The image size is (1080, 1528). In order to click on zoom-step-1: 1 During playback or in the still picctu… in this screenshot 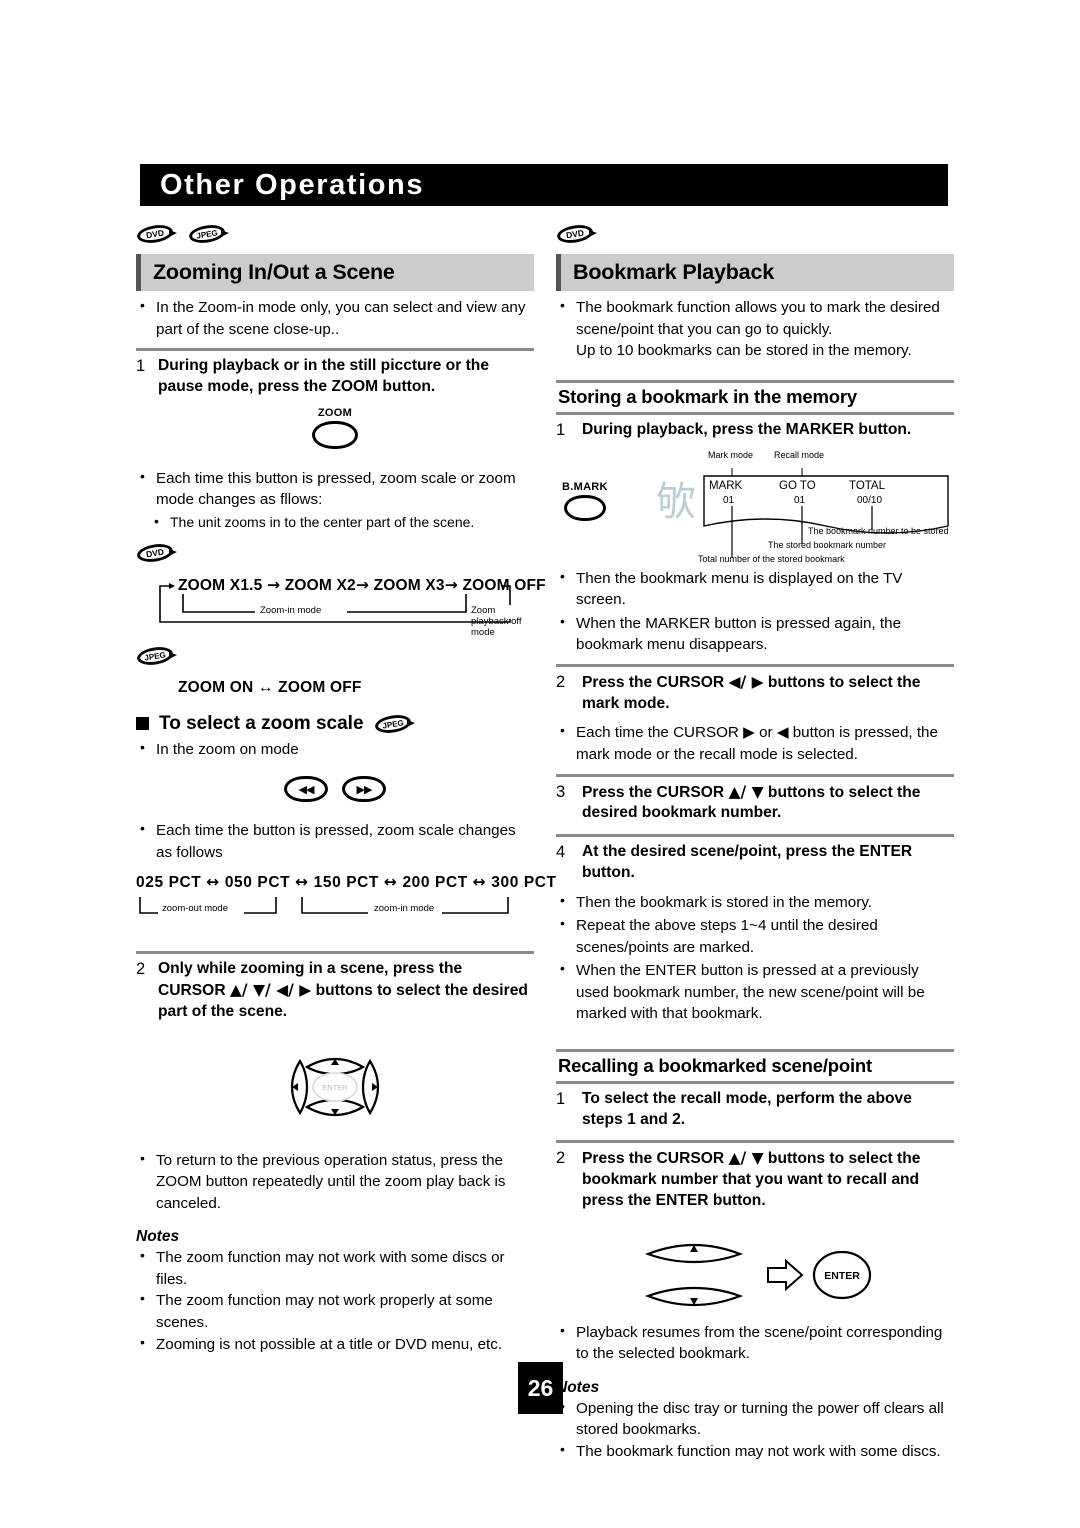, I will do `click(335, 377)`.